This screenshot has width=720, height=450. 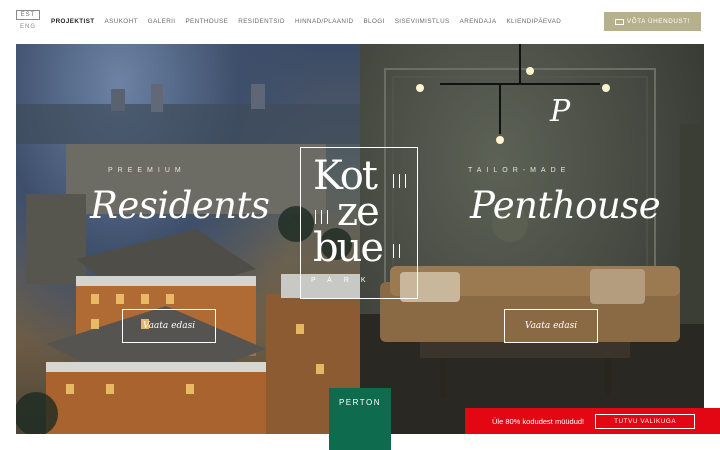 I want to click on residents-cta-button: Vaata edasi, so click(x=169, y=326).